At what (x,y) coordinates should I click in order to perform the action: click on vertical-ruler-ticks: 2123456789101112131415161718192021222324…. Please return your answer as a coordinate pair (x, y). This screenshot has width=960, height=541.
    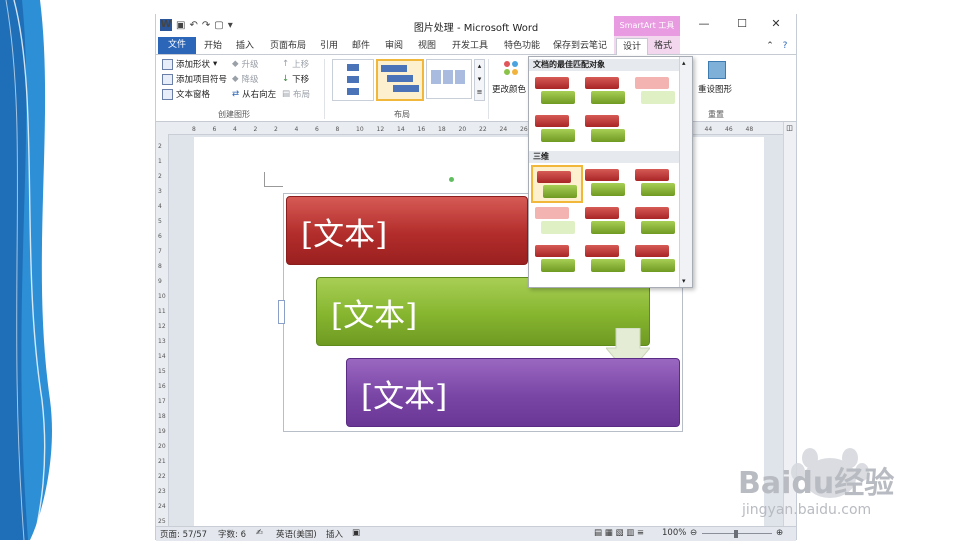
    Looking at the image, I should click on (162, 334).